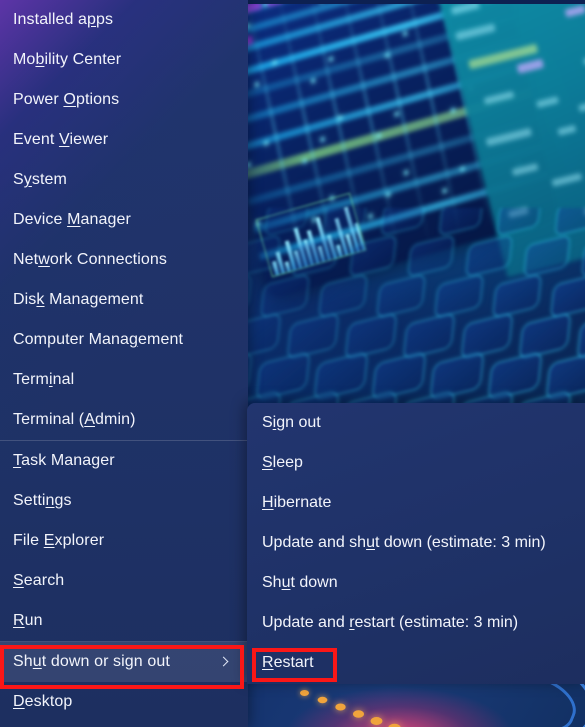  I want to click on menu-item-system: System, so click(124, 180).